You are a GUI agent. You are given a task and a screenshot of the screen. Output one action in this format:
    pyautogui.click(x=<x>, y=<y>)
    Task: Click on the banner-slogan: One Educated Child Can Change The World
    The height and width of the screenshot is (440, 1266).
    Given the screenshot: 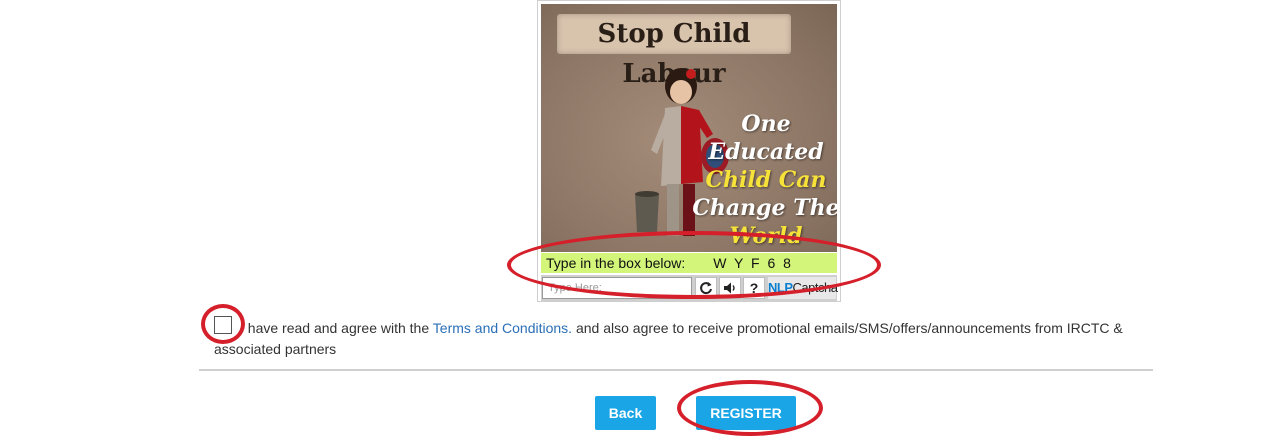 What is the action you would take?
    pyautogui.click(x=764, y=180)
    